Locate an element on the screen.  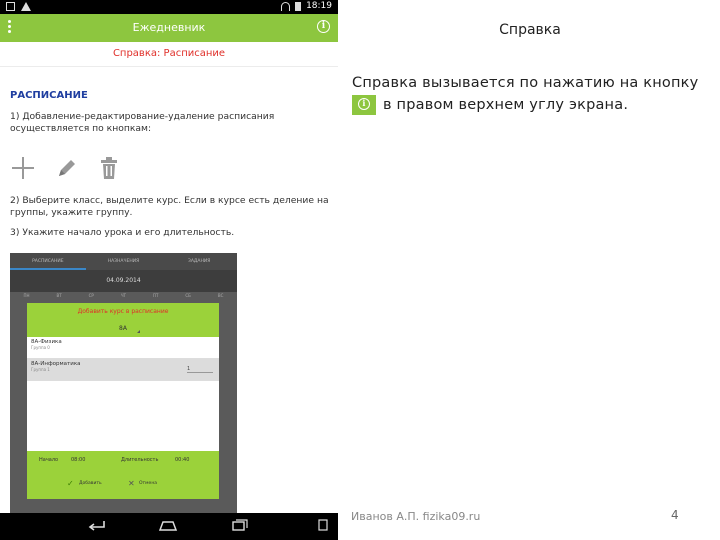
recent-apps-icon is located at coordinates (240, 525).